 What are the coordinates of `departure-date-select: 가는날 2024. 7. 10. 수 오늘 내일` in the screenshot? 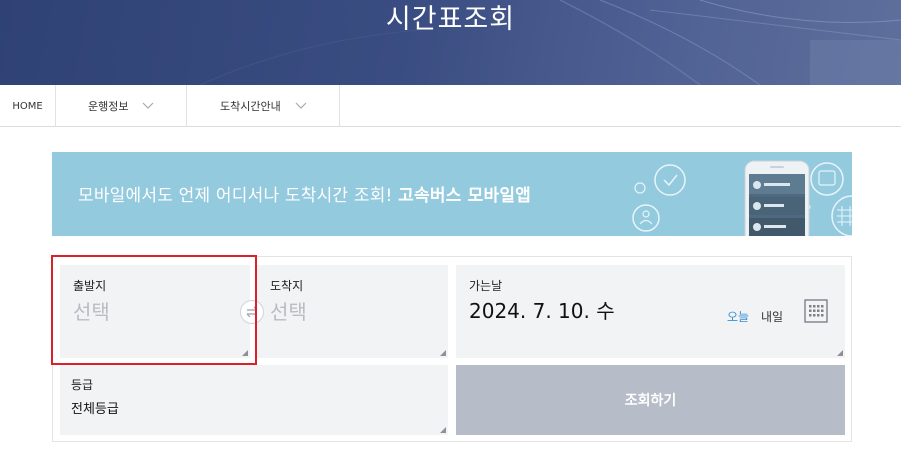 It's located at (650, 311).